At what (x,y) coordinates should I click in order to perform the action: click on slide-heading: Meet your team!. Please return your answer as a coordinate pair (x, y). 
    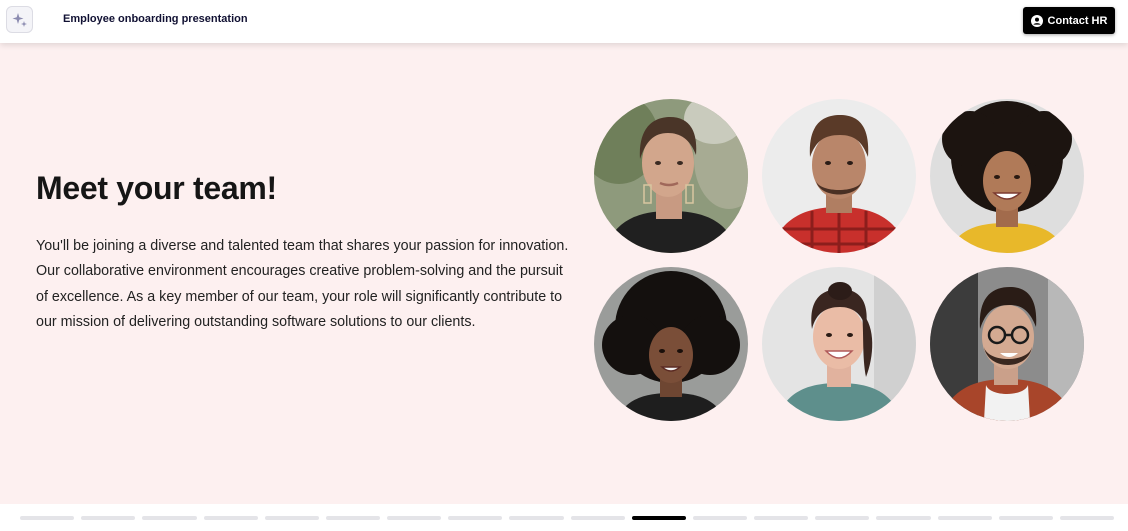
    Looking at the image, I should click on (156, 188).